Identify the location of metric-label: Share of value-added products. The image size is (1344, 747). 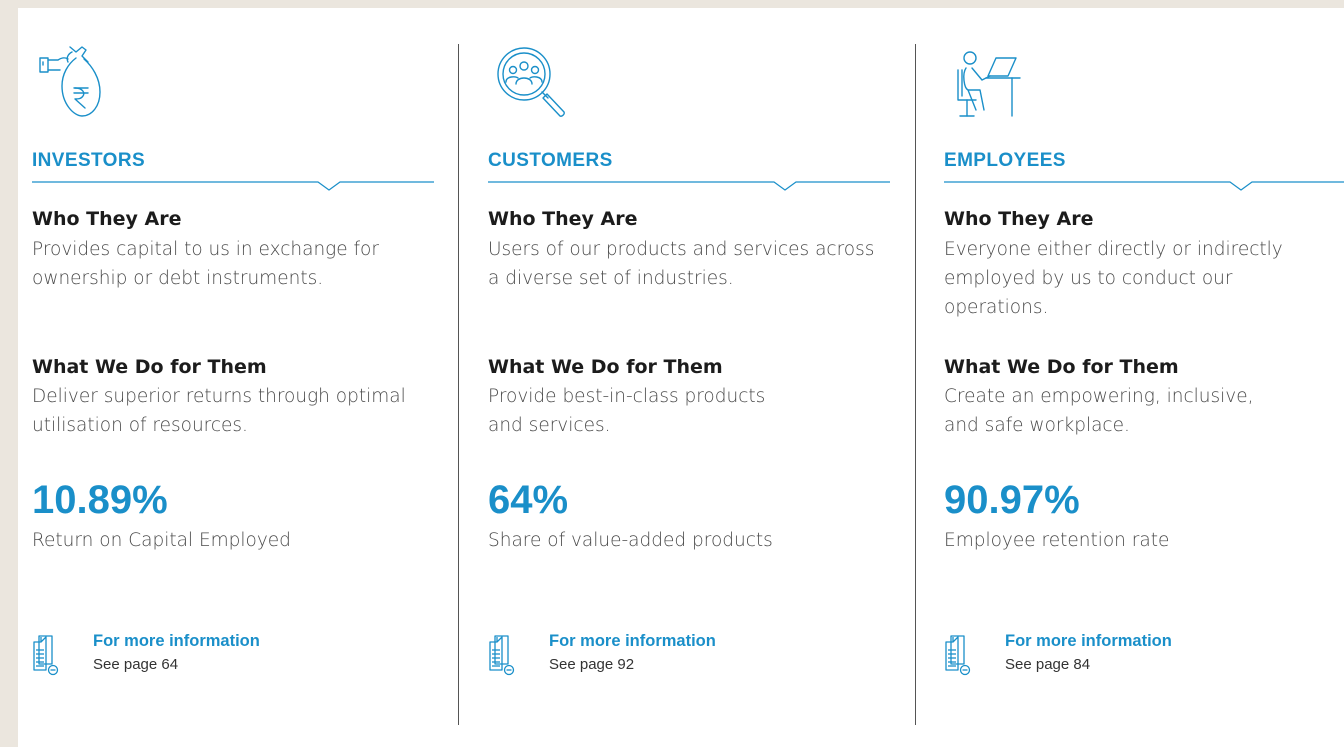
(630, 540).